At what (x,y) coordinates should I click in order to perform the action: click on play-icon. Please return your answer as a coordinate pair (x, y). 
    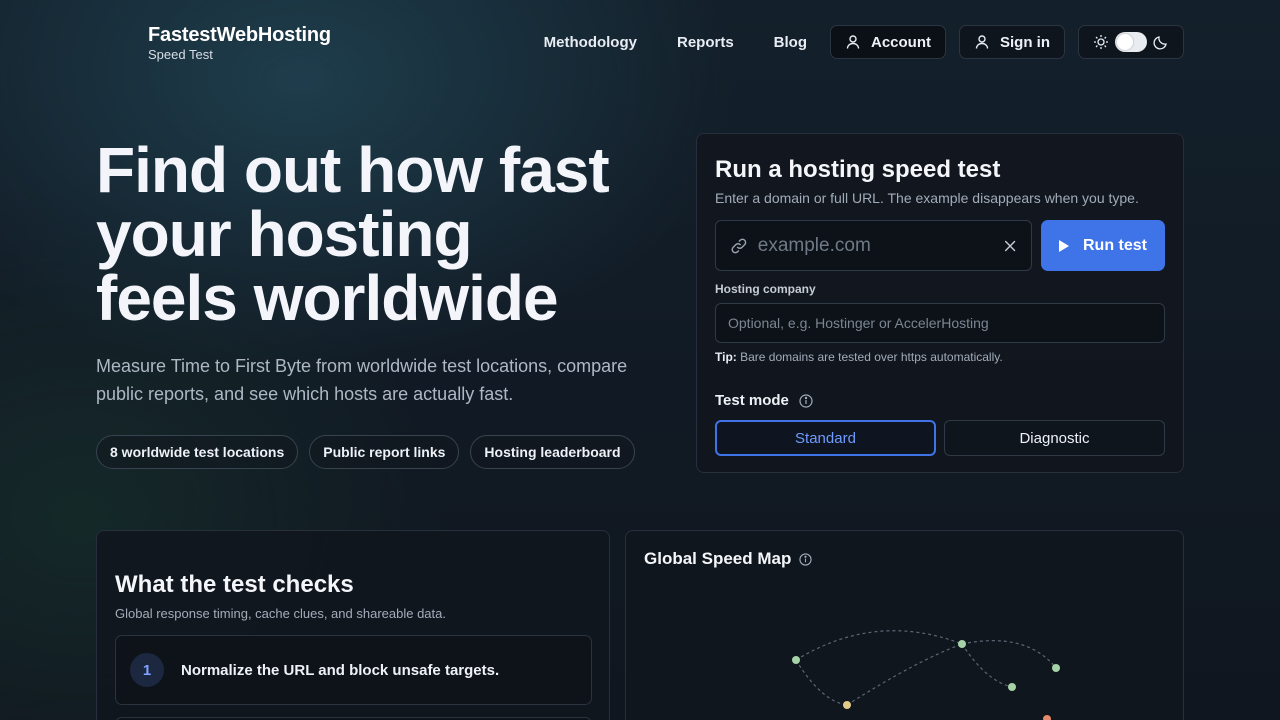
    Looking at the image, I should click on (1064, 245).